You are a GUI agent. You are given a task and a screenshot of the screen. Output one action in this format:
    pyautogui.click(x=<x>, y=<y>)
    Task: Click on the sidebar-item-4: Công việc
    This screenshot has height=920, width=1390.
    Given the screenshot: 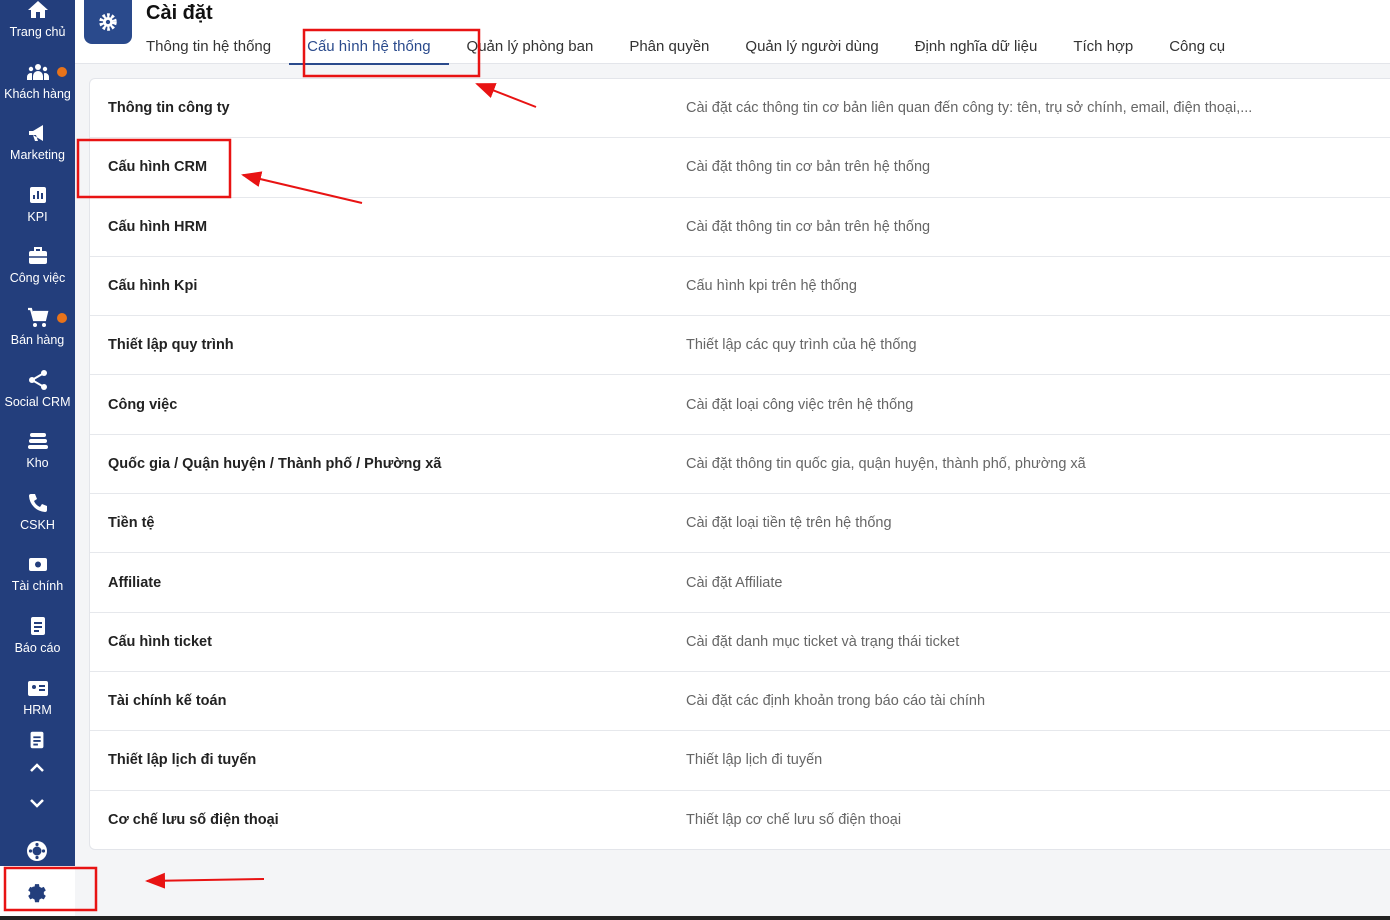 What is the action you would take?
    pyautogui.click(x=37, y=264)
    